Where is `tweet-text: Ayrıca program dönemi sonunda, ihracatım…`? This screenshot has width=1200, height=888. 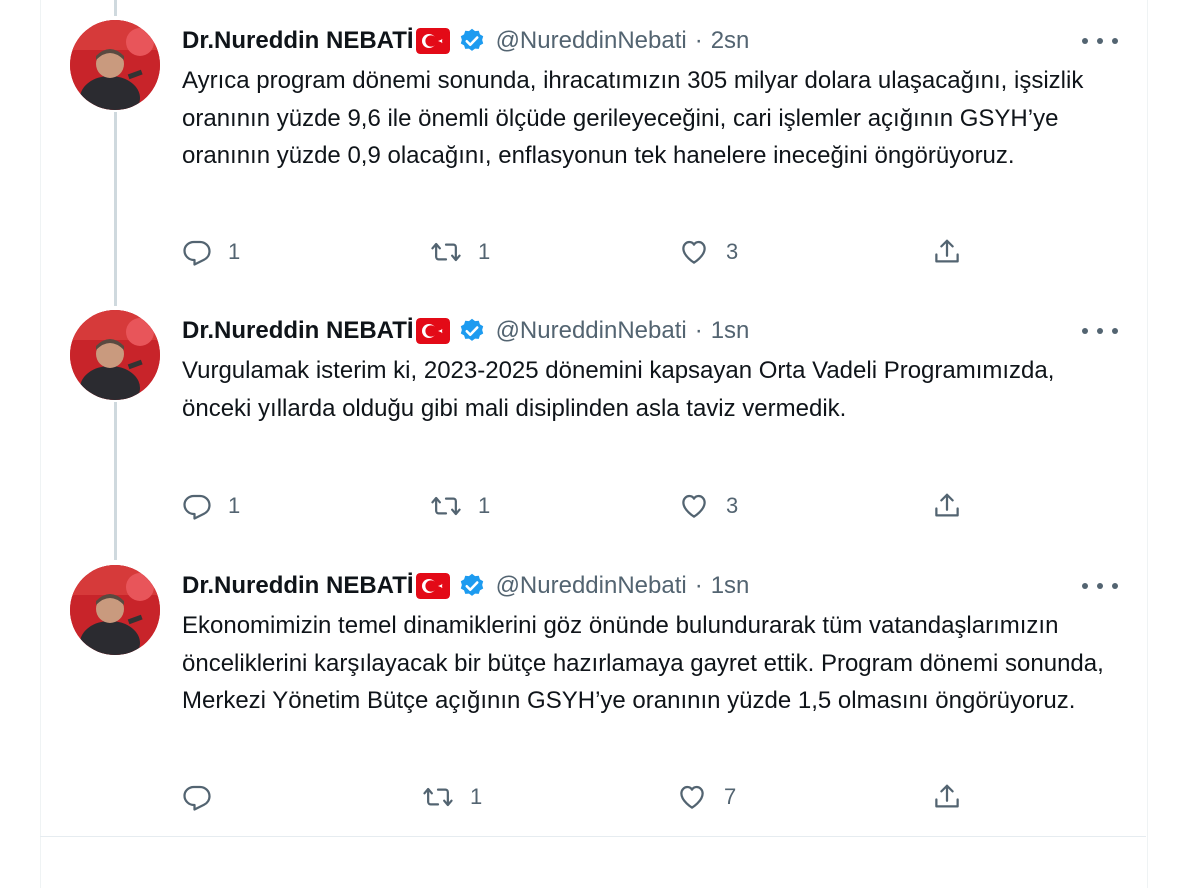
tweet-text: Ayrıca program dönemi sonunda, ihracatım… is located at coordinates (633, 118).